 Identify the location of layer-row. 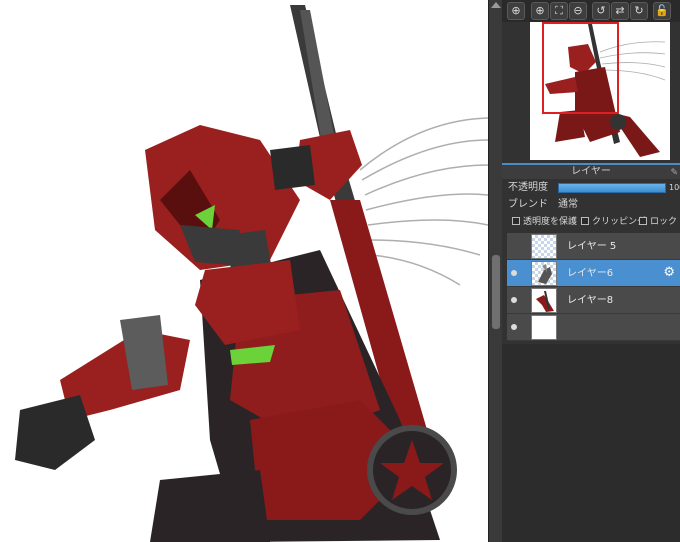
(593, 327).